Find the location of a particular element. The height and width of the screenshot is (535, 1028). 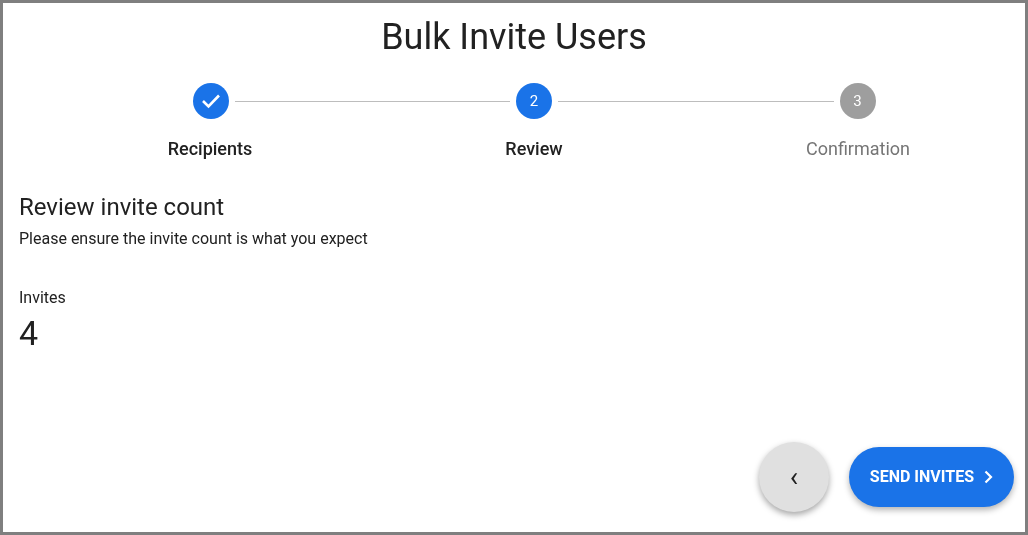

step-number: 2 is located at coordinates (534, 101).